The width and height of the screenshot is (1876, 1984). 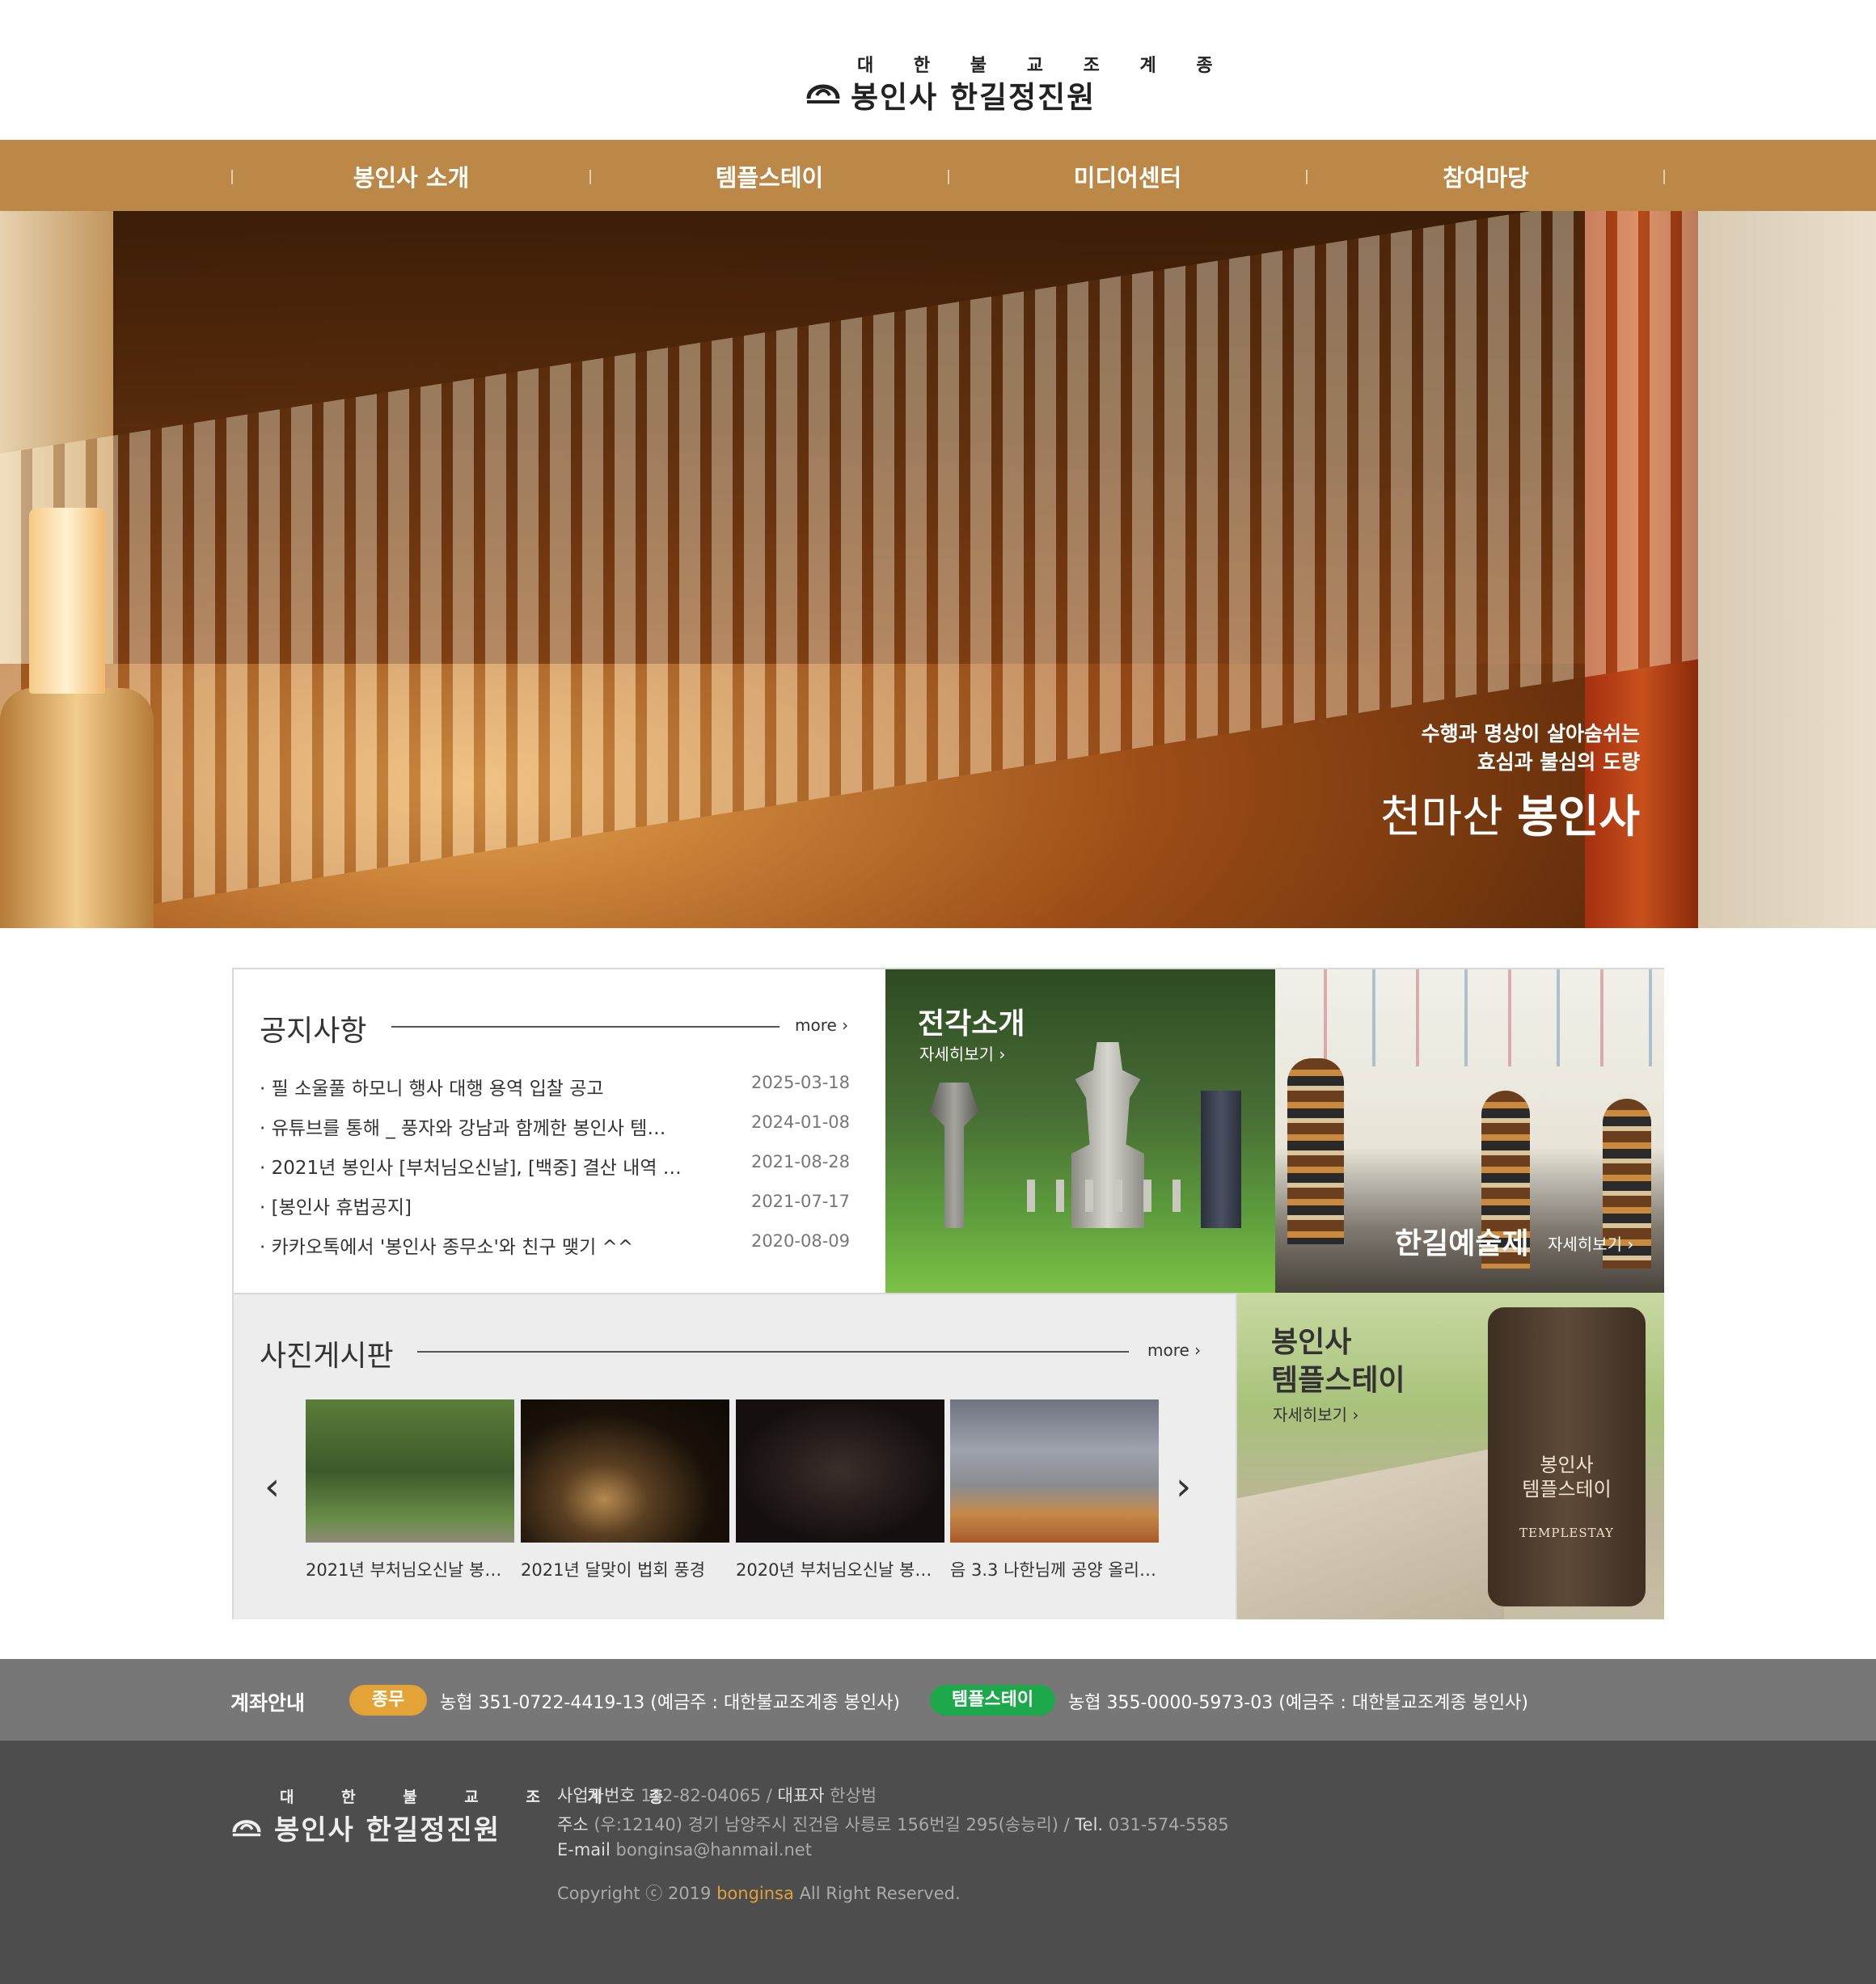 What do you see at coordinates (701, 1795) in the screenshot?
I see `biz-number: 132-82-04065` at bounding box center [701, 1795].